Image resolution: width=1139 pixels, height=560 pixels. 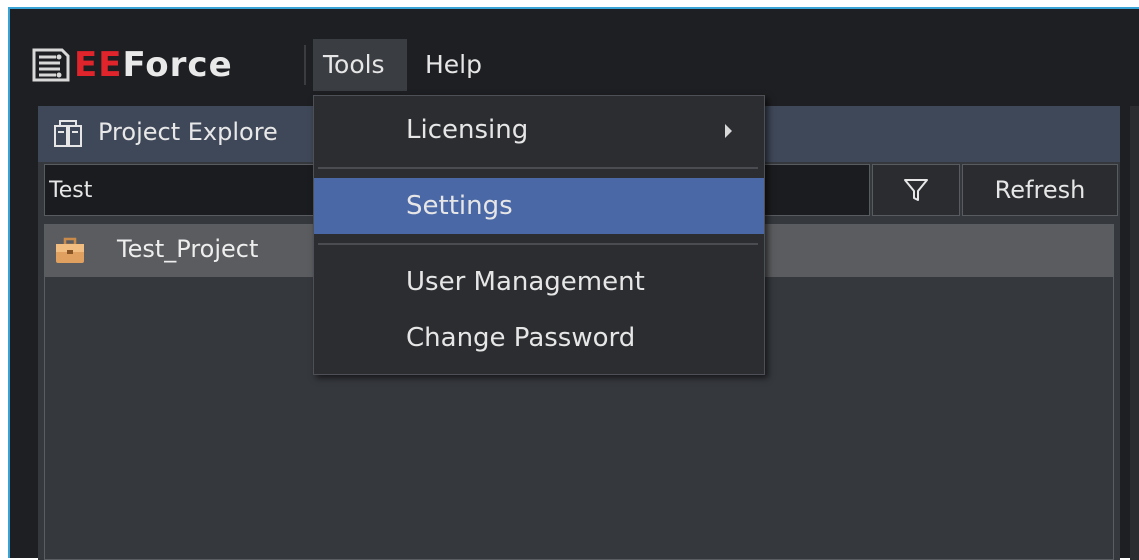 I want to click on menu-separator, so click(x=305, y=65).